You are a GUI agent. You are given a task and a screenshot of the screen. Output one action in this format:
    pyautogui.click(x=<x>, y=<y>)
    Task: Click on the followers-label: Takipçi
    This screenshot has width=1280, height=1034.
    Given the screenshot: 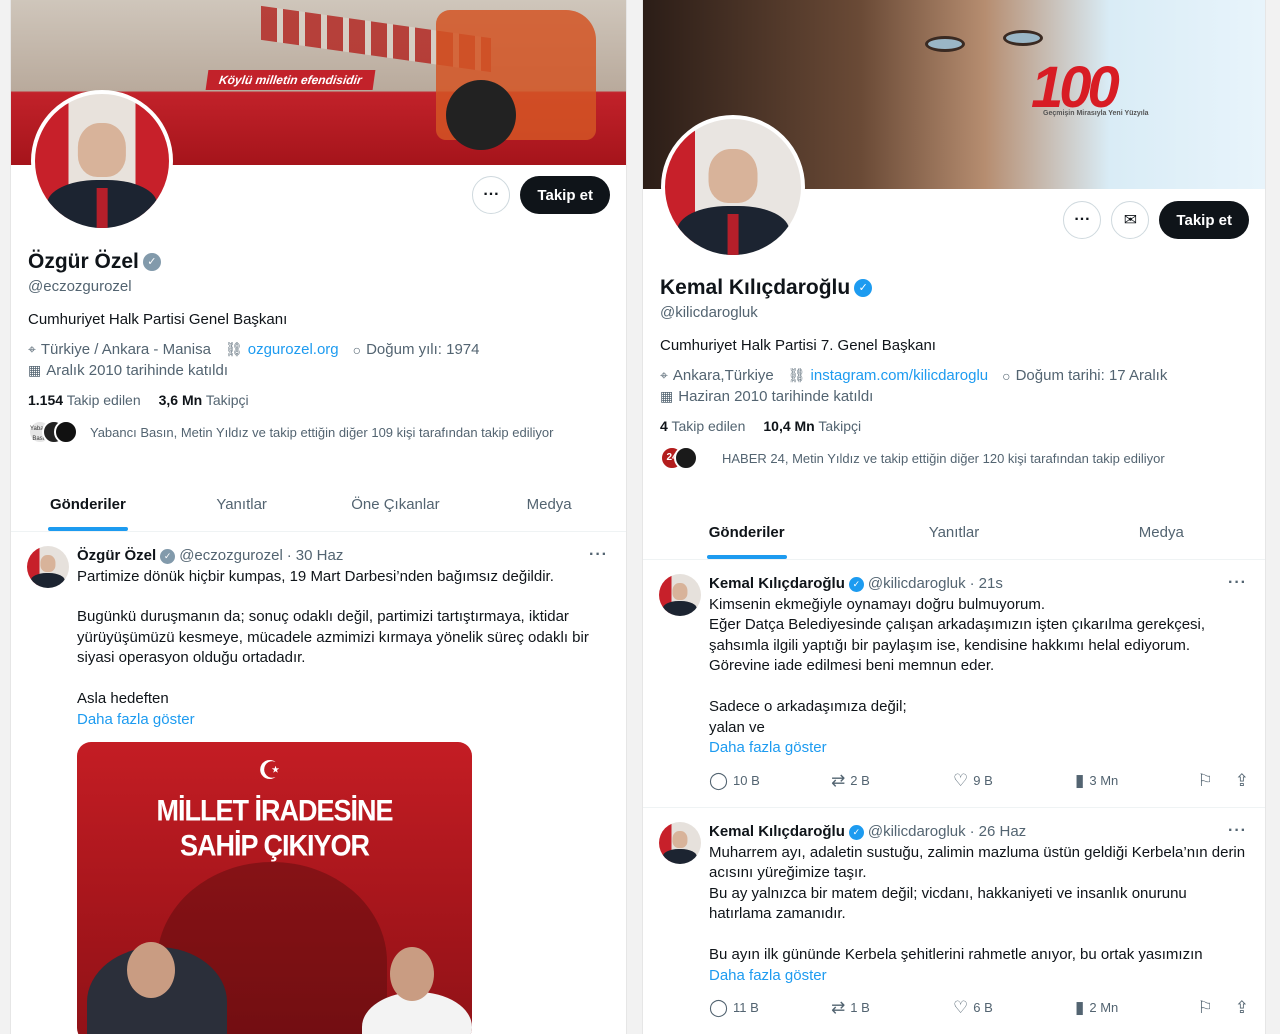 What is the action you would take?
    pyautogui.click(x=840, y=426)
    